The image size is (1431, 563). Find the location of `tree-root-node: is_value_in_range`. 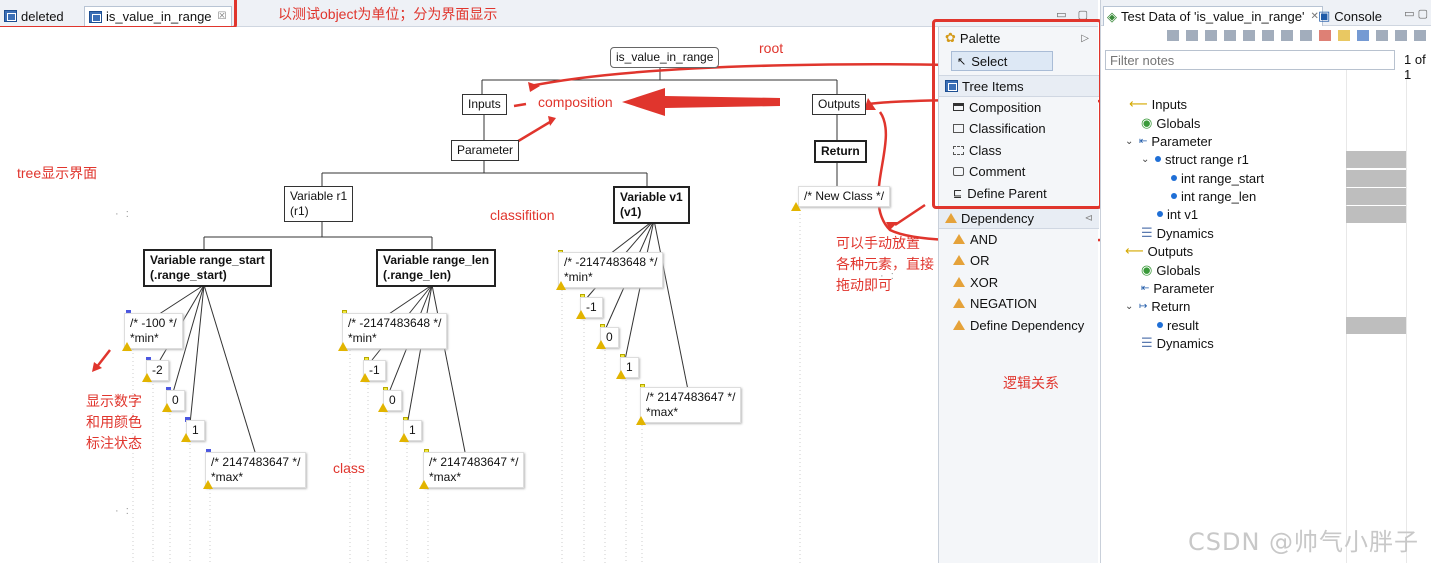

tree-root-node: is_value_in_range is located at coordinates (665, 57).